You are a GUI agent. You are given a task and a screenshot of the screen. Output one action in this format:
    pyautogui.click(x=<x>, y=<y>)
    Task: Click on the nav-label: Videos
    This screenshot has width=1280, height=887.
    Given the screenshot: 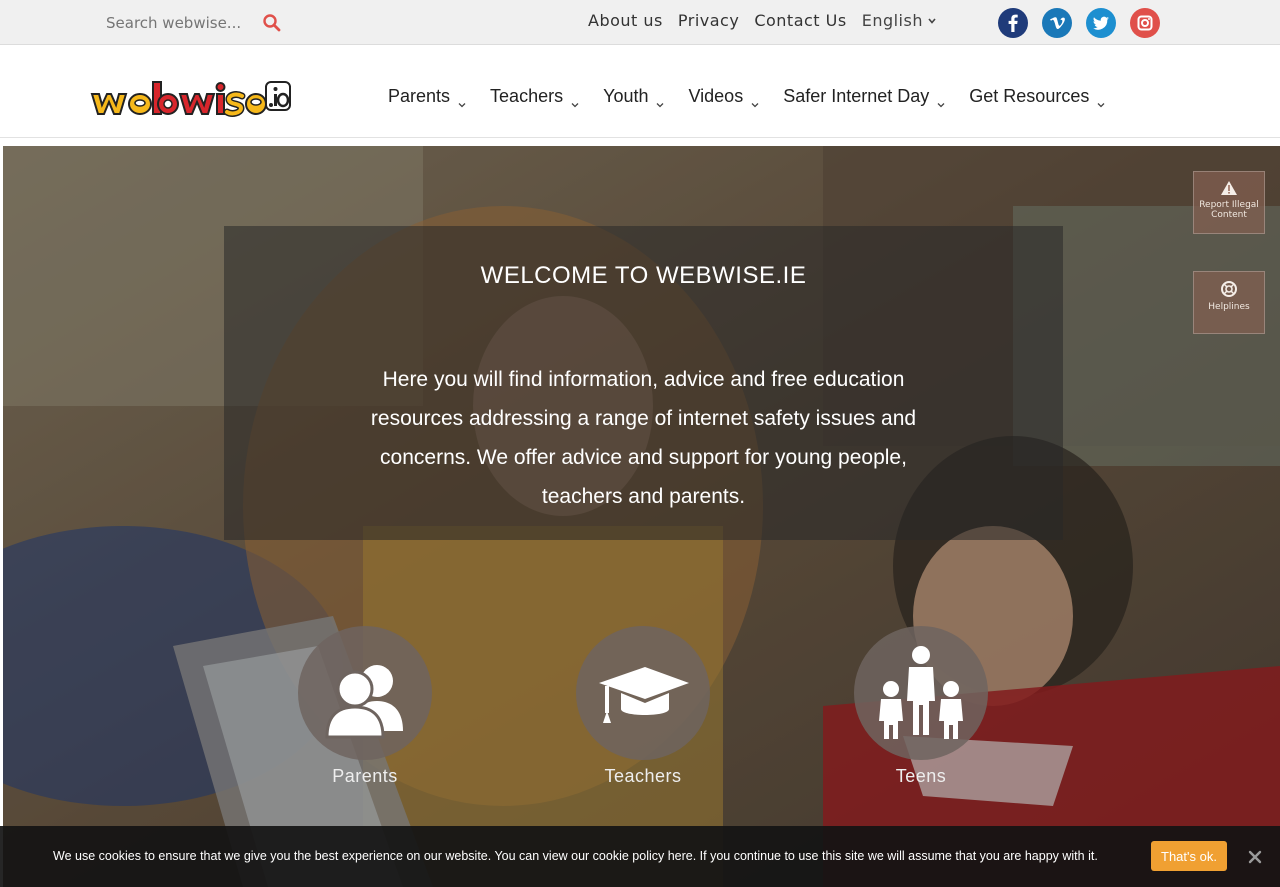 What is the action you would take?
    pyautogui.click(x=716, y=96)
    